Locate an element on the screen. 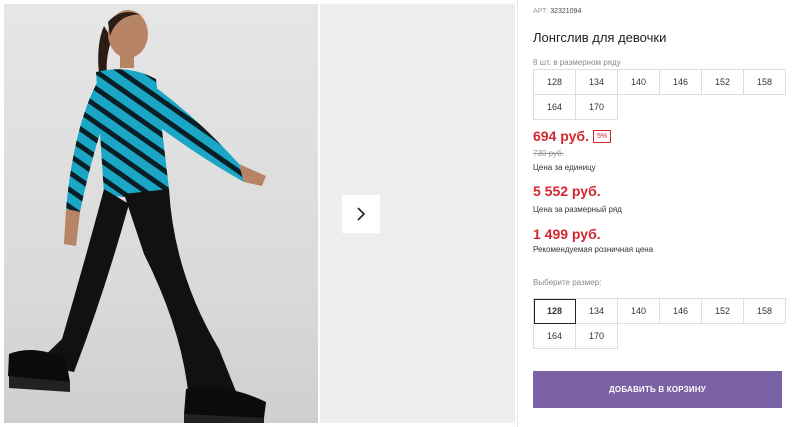 The height and width of the screenshot is (427, 800). pack-size-cell: 128 is located at coordinates (555, 82).